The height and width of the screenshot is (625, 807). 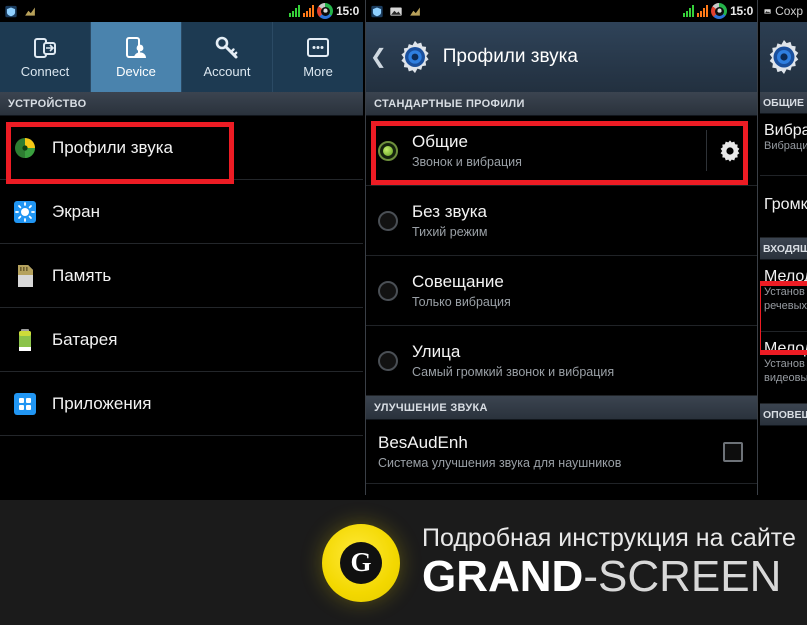 I want to click on right-row-ringtone-video-subtitle-2: видеовы, so click(x=785, y=377).